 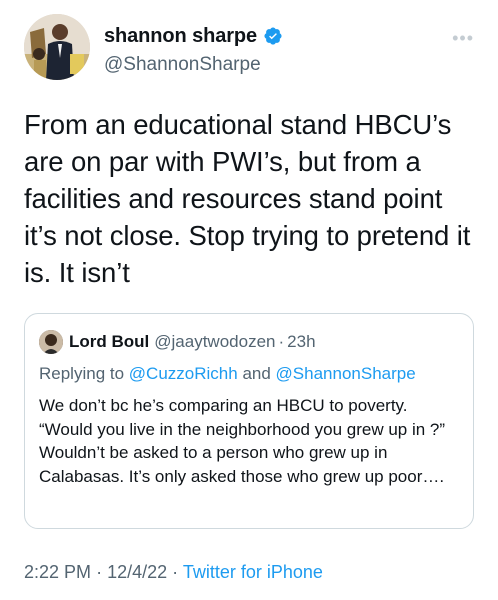 What do you see at coordinates (57, 572) in the screenshot?
I see `tweet-time: 2:22 PM` at bounding box center [57, 572].